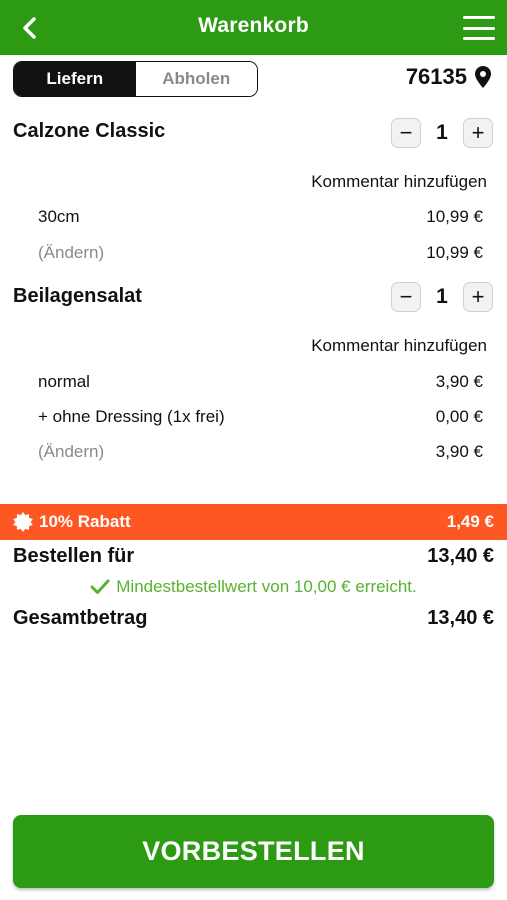 Image resolution: width=507 pixels, height=900 pixels. I want to click on discount-bar: 10% Rabatt 1,49 €, so click(253, 522).